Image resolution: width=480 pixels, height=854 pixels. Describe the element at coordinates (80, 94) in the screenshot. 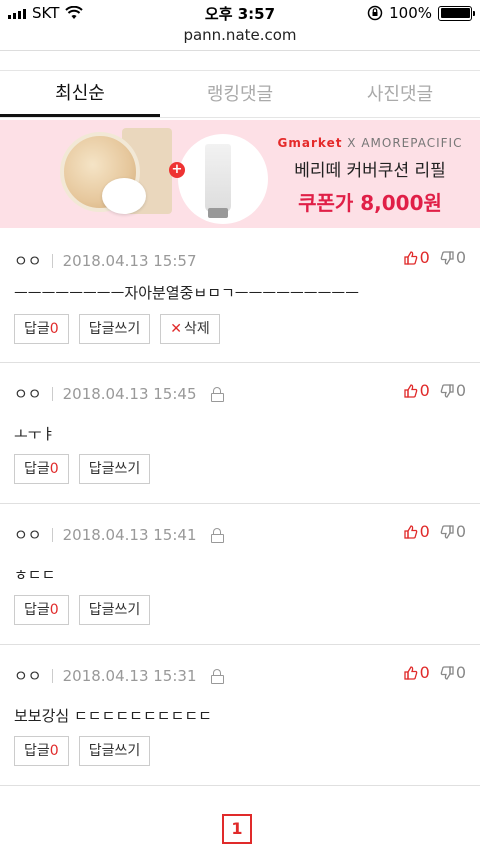

I see `tab-latest: 최신순` at that location.